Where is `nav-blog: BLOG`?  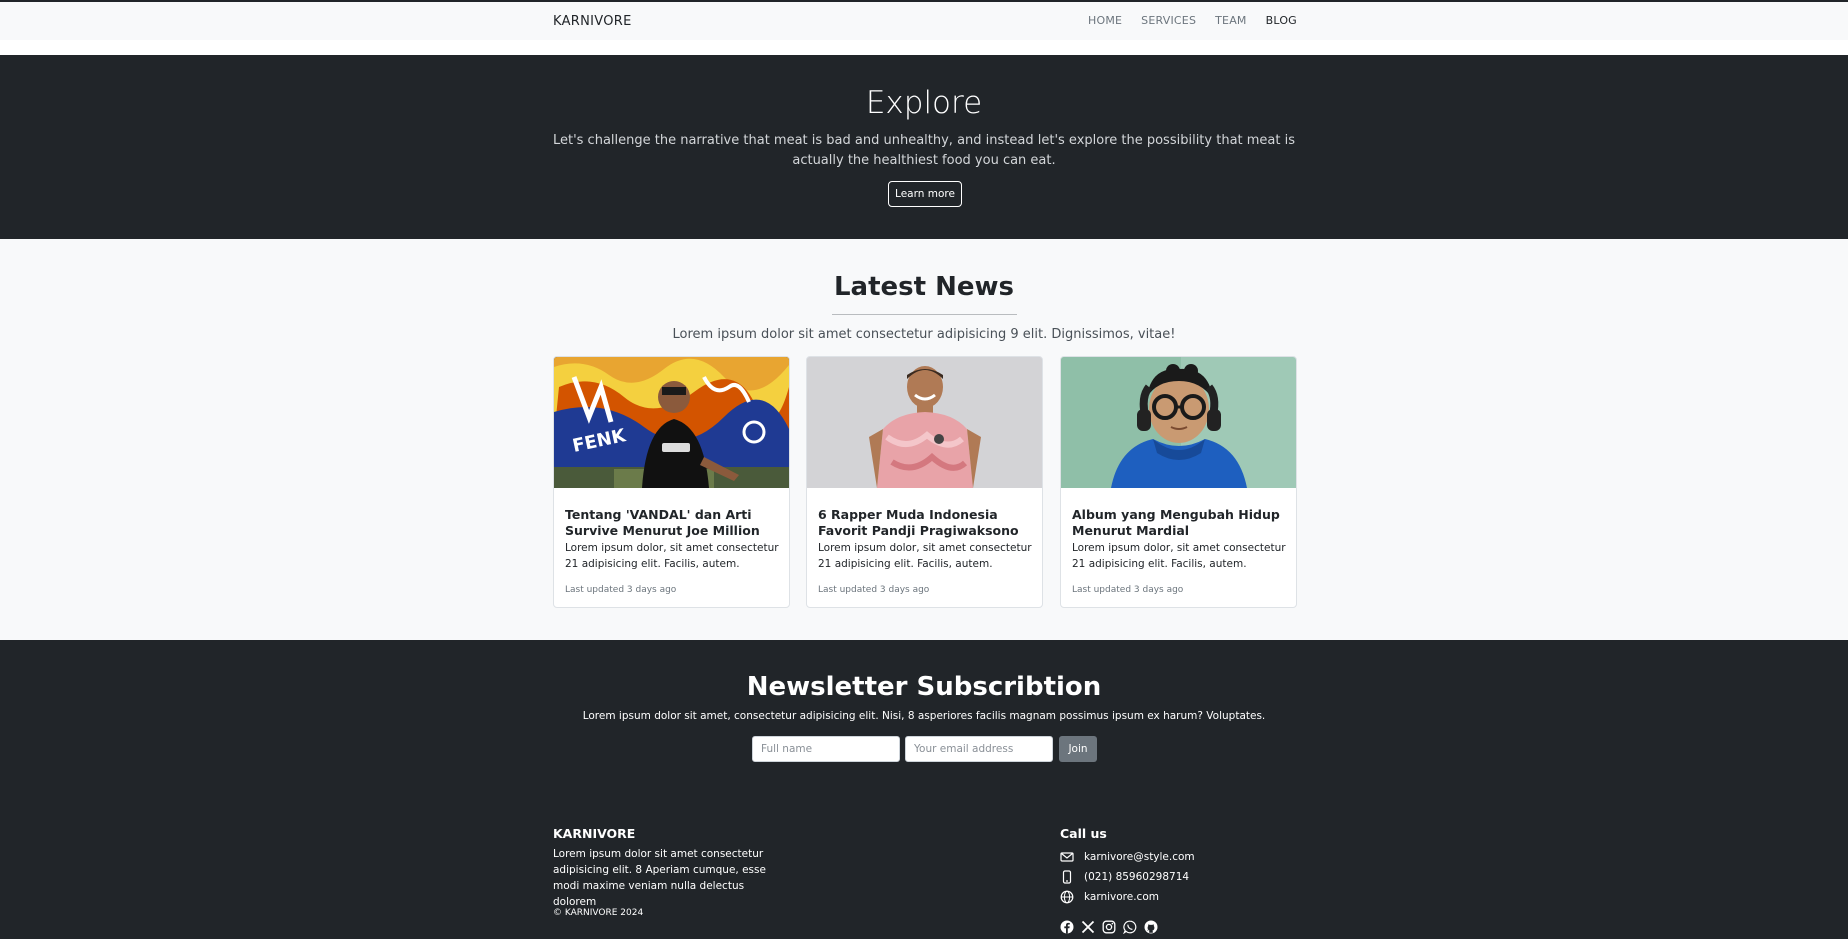
nav-blog: BLOG is located at coordinates (1281, 20).